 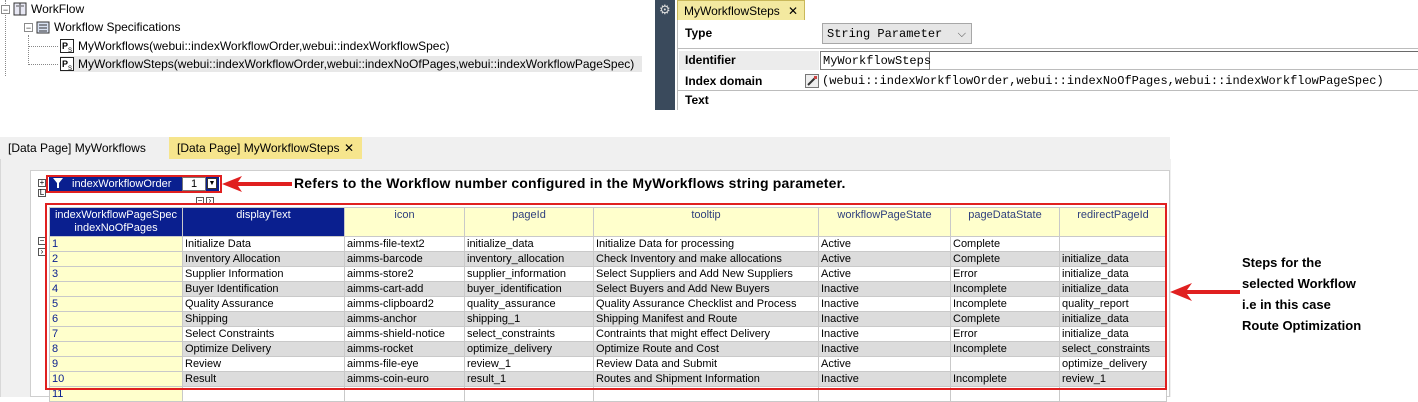 I want to click on steps-annotation-line: Route Optimization, so click(x=1302, y=325).